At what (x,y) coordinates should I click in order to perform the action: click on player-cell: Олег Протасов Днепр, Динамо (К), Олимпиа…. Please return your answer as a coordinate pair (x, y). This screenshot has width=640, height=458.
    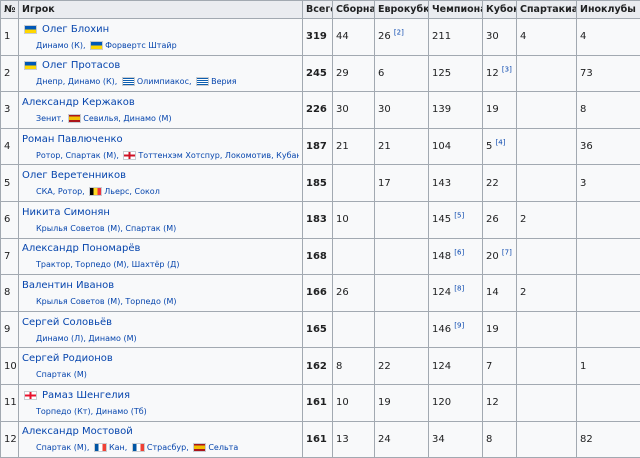
    Looking at the image, I should click on (161, 73).